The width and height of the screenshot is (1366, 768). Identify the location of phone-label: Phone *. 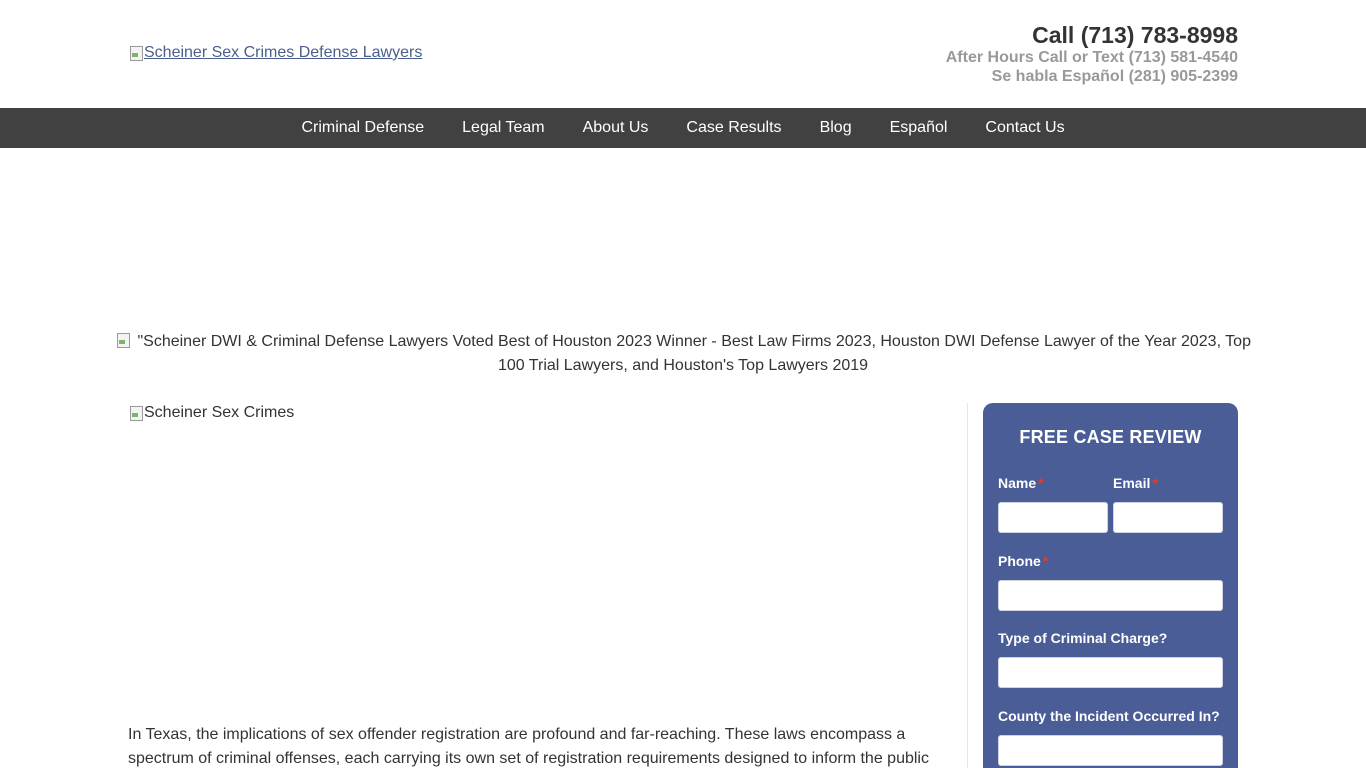
(1023, 561).